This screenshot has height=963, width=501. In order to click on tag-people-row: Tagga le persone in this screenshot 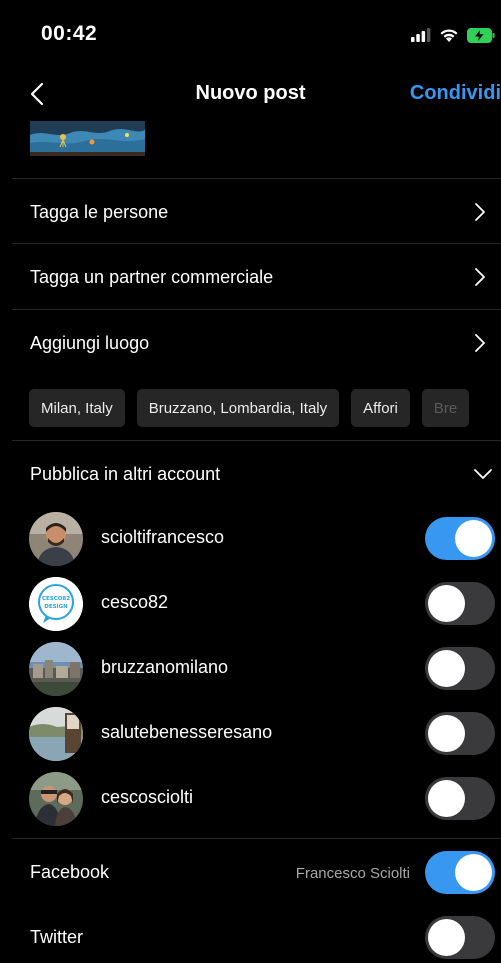, I will do `click(250, 212)`.